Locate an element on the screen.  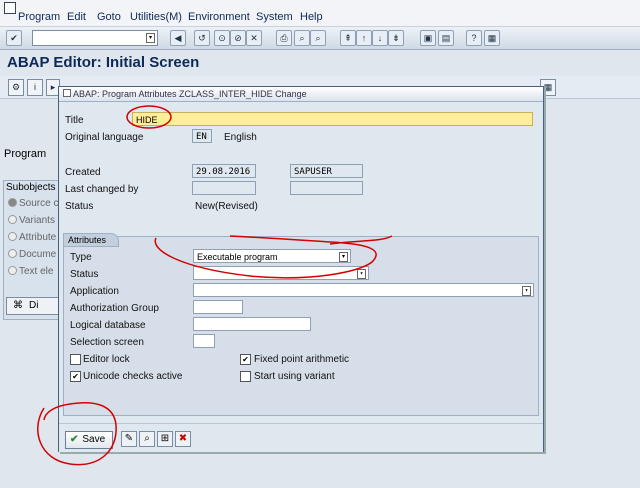
type-select: Executable program ▾ is located at coordinates (272, 256).